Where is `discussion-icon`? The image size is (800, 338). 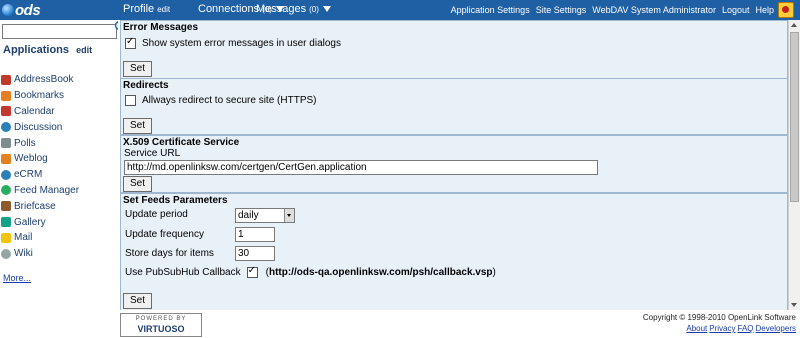 discussion-icon is located at coordinates (6, 127).